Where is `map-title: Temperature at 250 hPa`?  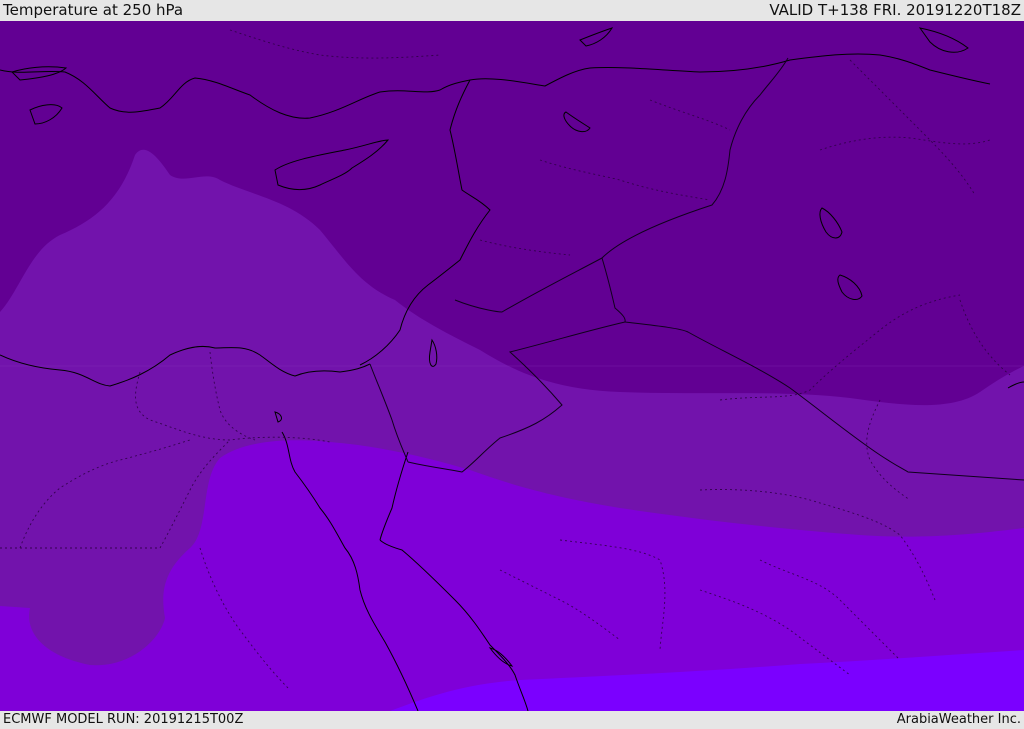 map-title: Temperature at 250 hPa is located at coordinates (93, 10).